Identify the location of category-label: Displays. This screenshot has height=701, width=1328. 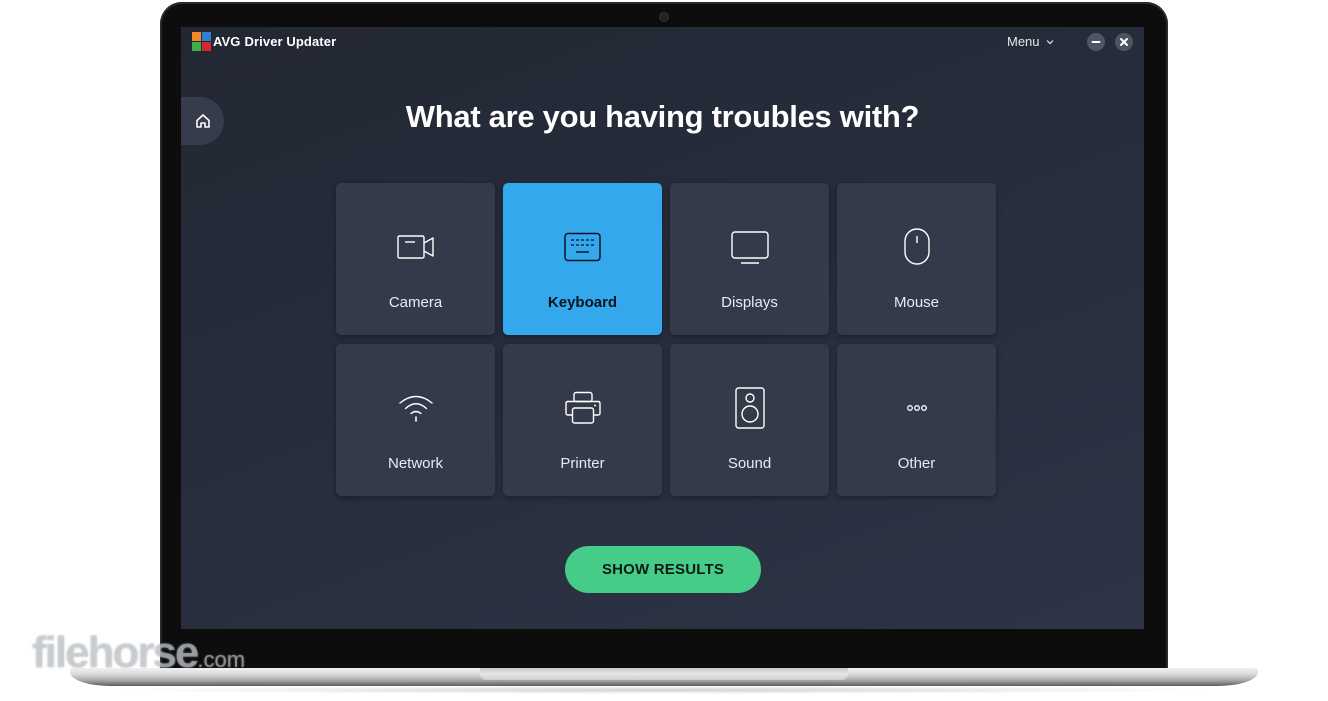
(749, 302).